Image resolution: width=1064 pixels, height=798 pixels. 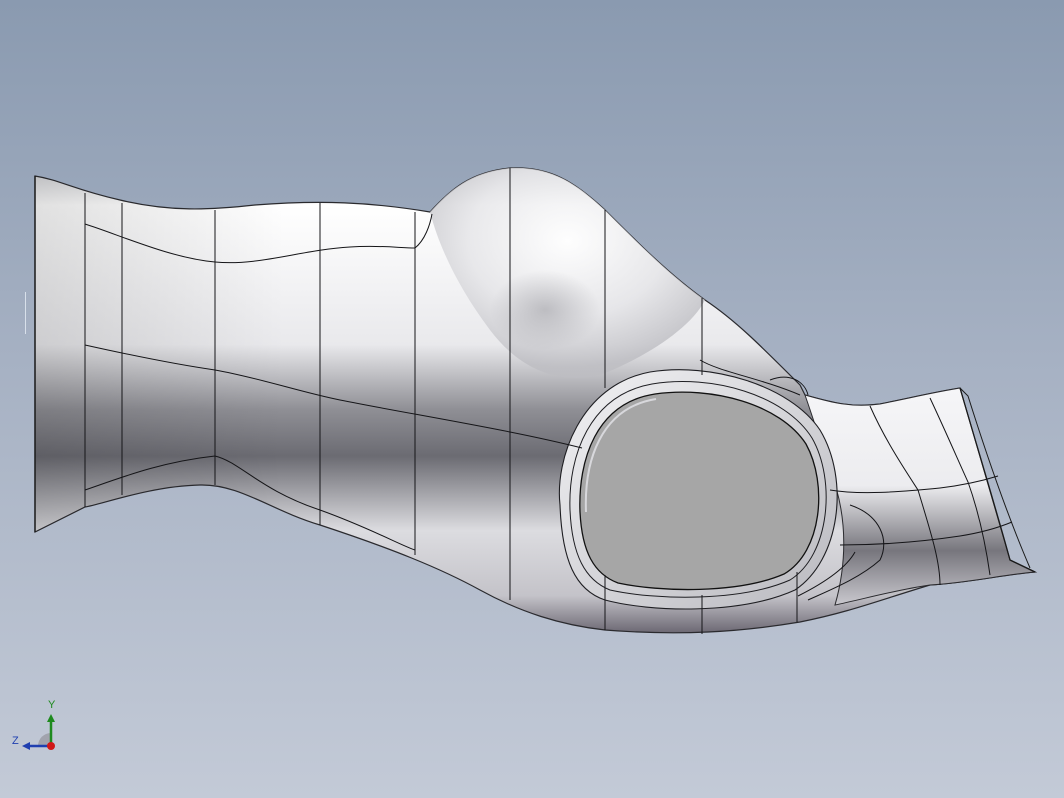 I want to click on surface-dimple, so click(x=545, y=310).